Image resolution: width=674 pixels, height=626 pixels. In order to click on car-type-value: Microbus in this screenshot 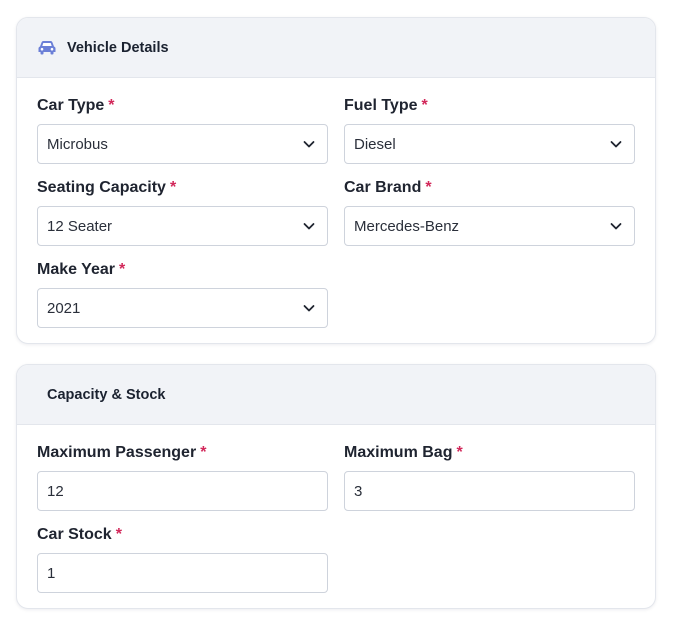, I will do `click(77, 144)`.